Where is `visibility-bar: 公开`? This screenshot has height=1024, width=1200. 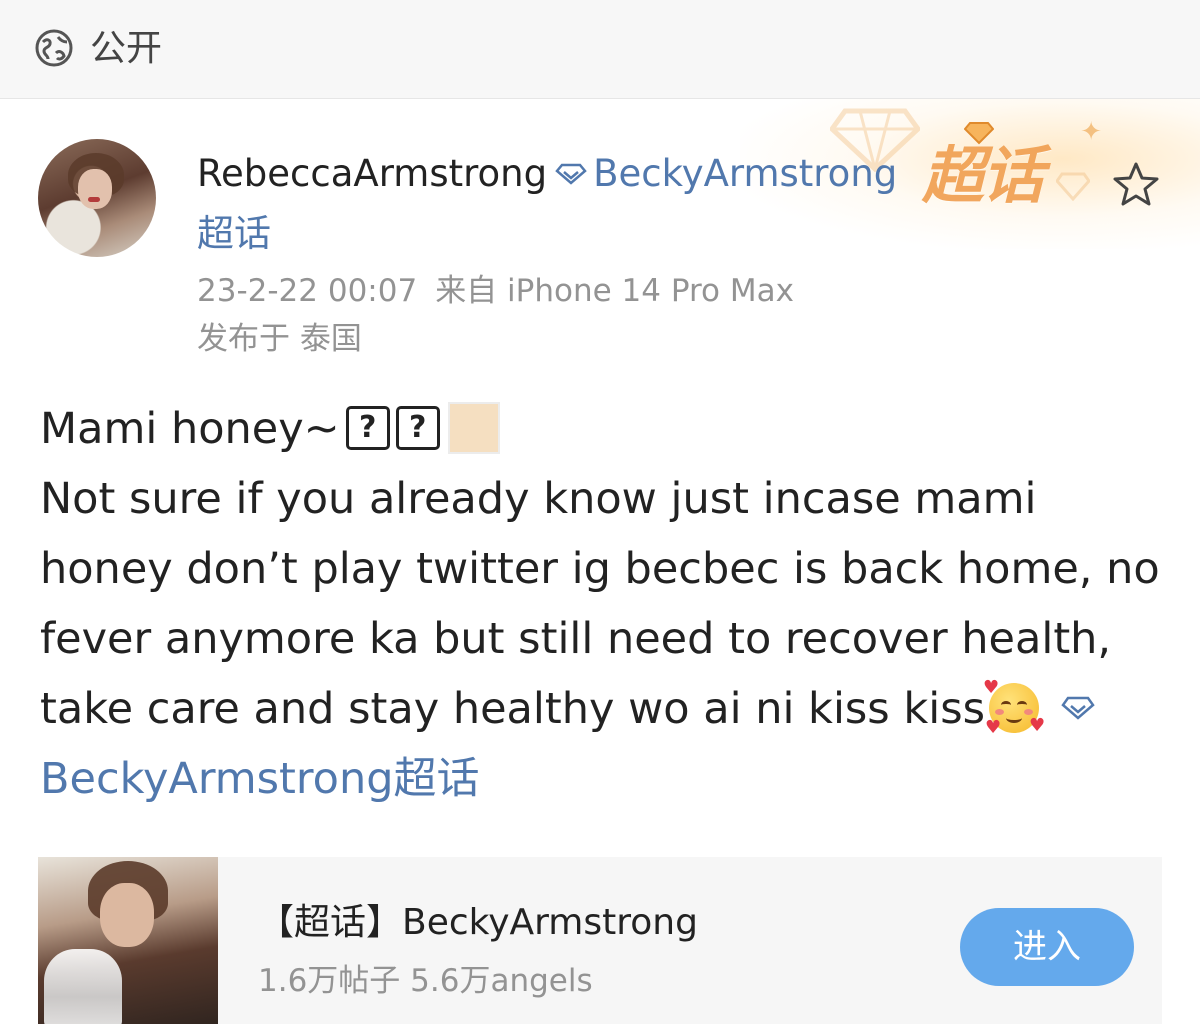
visibility-bar: 公开 is located at coordinates (600, 49).